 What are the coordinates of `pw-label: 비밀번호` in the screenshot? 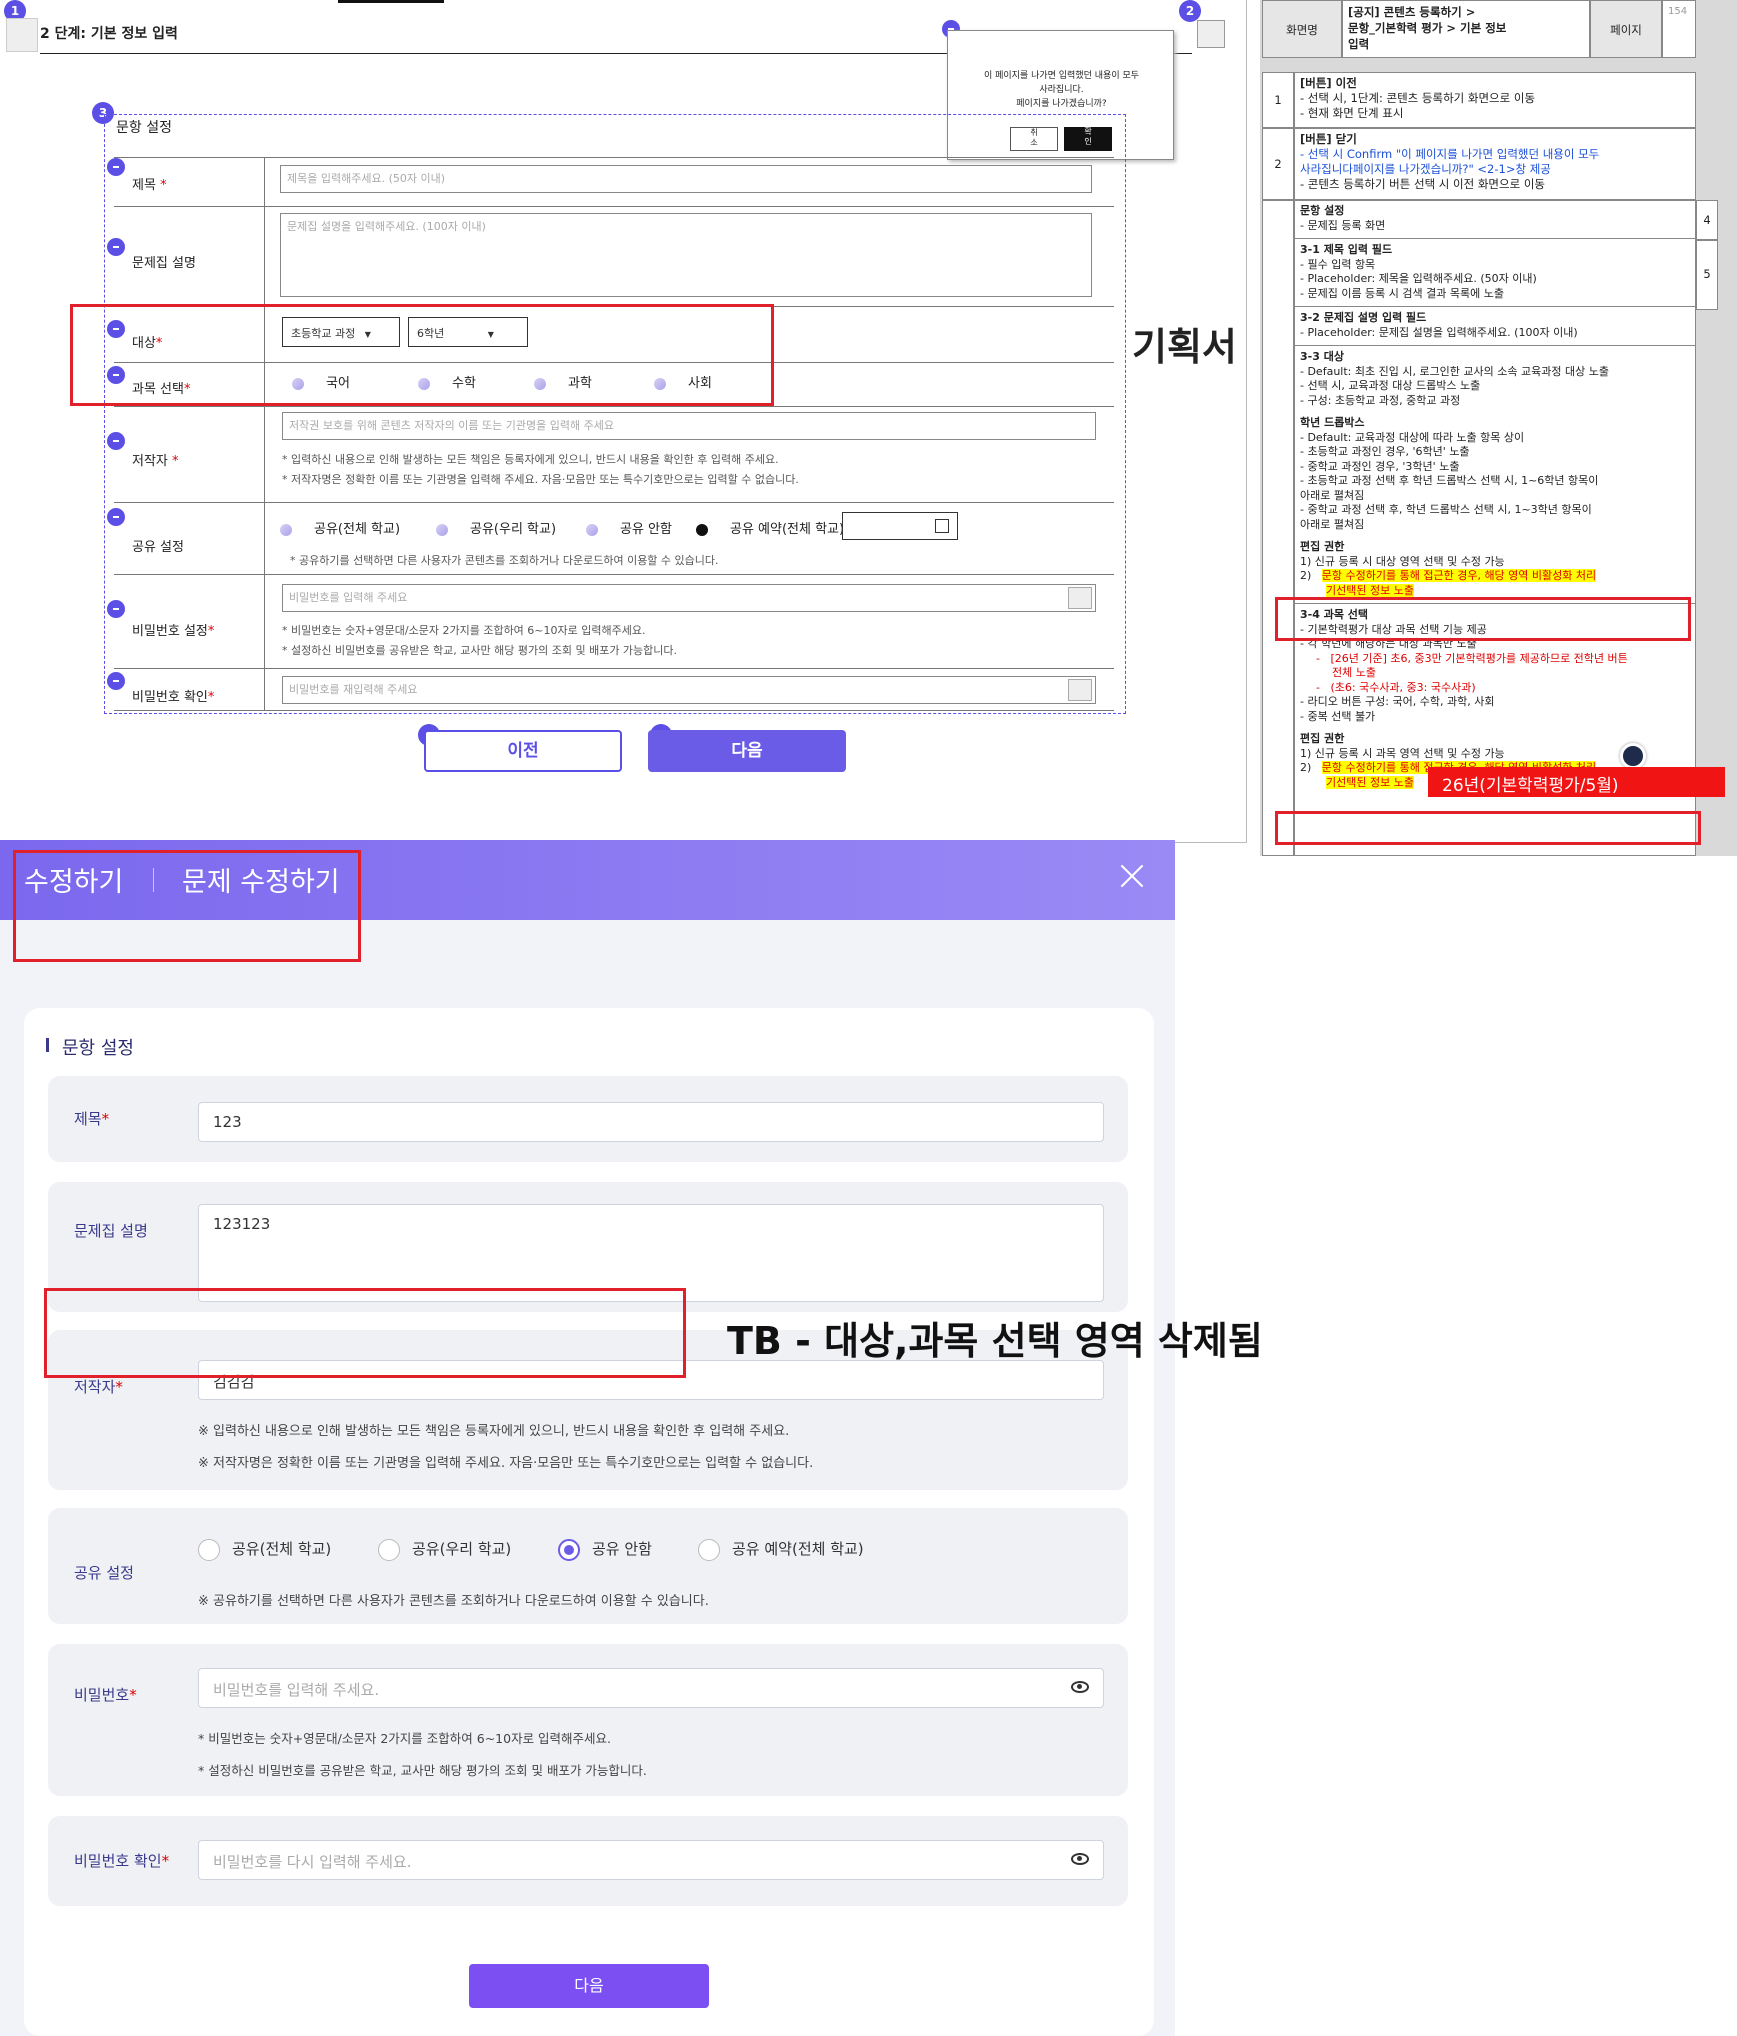 It's located at (102, 1695).